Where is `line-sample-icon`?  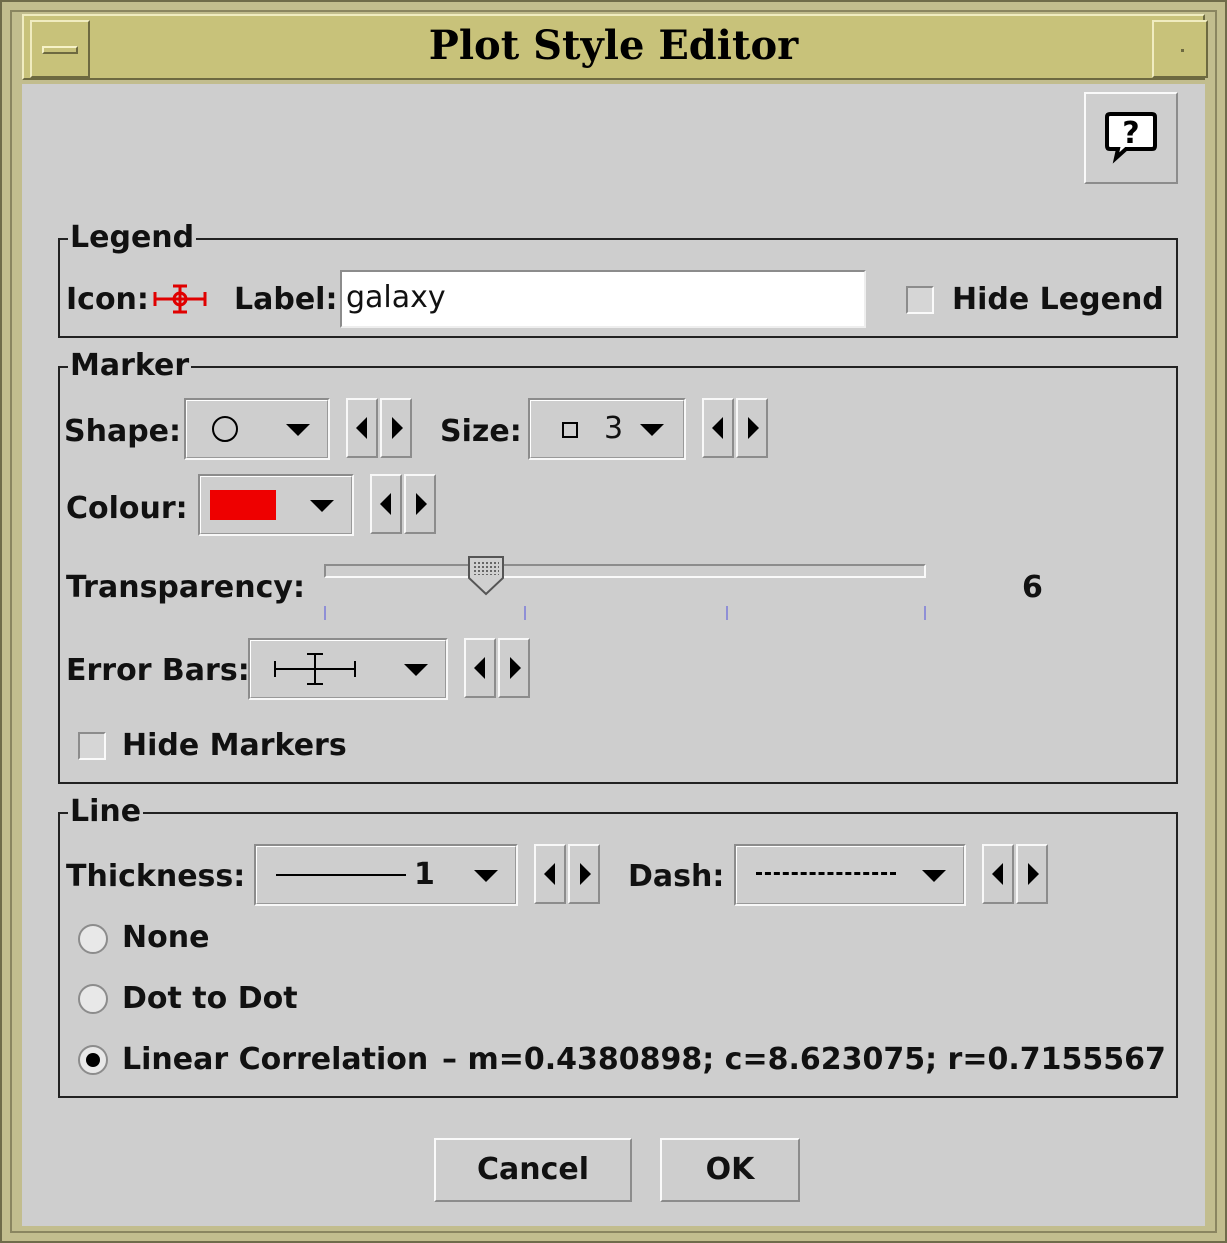 line-sample-icon is located at coordinates (341, 875).